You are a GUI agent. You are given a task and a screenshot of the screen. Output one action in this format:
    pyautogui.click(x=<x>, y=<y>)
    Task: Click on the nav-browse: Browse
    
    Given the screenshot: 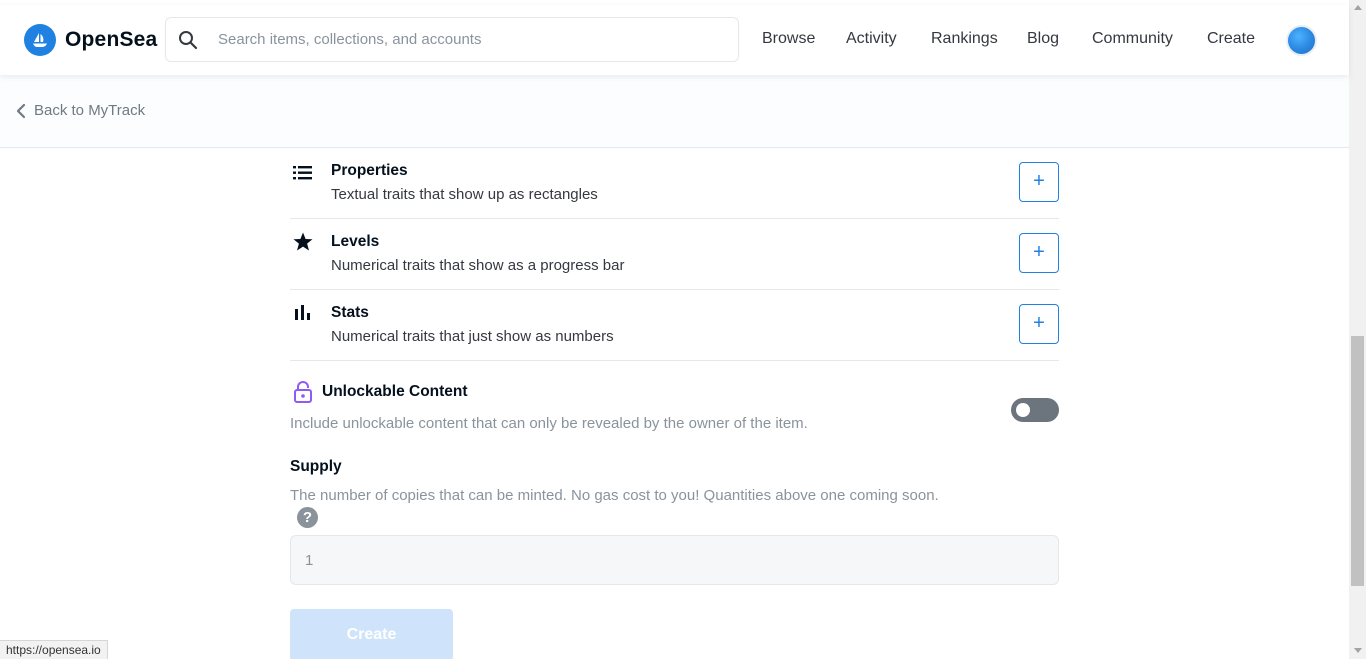 What is the action you would take?
    pyautogui.click(x=788, y=39)
    